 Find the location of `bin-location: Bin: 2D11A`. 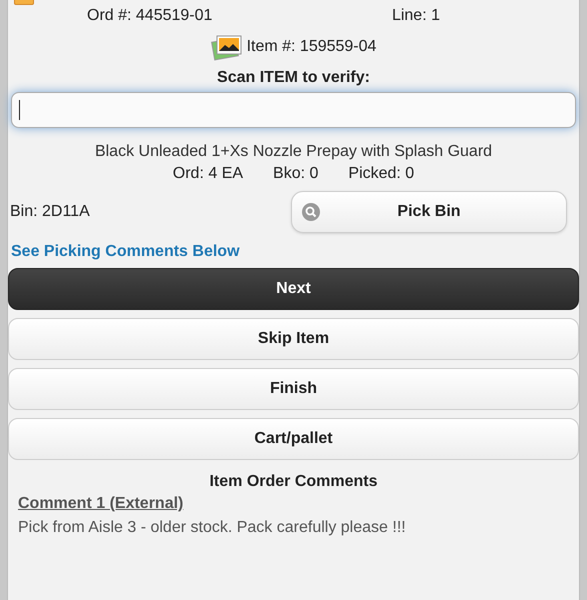

bin-location: Bin: 2D11A is located at coordinates (50, 212).